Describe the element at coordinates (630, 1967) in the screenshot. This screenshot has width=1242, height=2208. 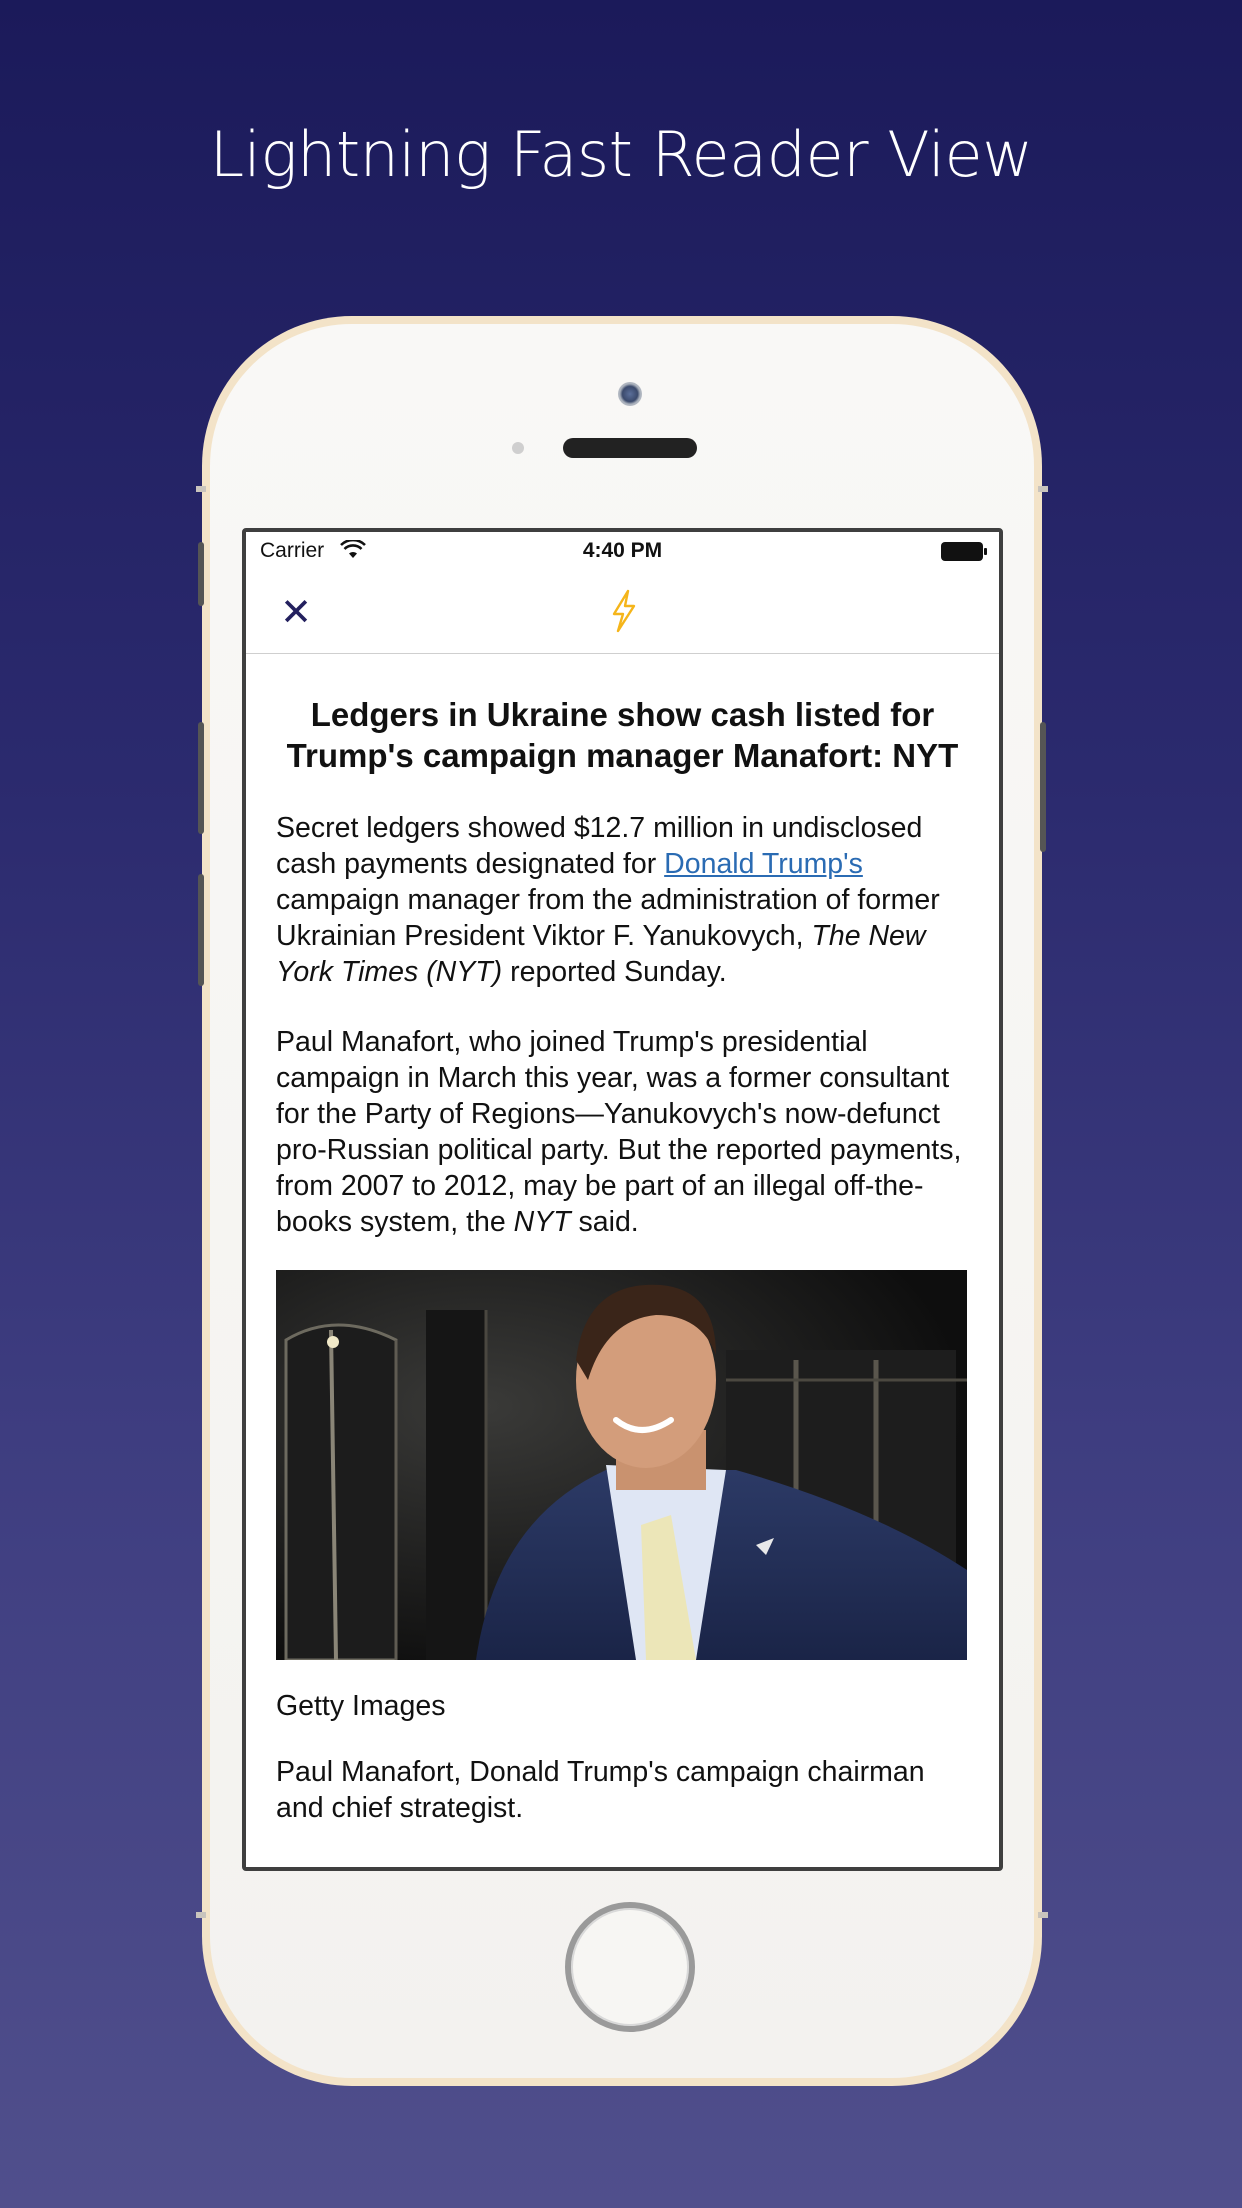
I see `home-button` at that location.